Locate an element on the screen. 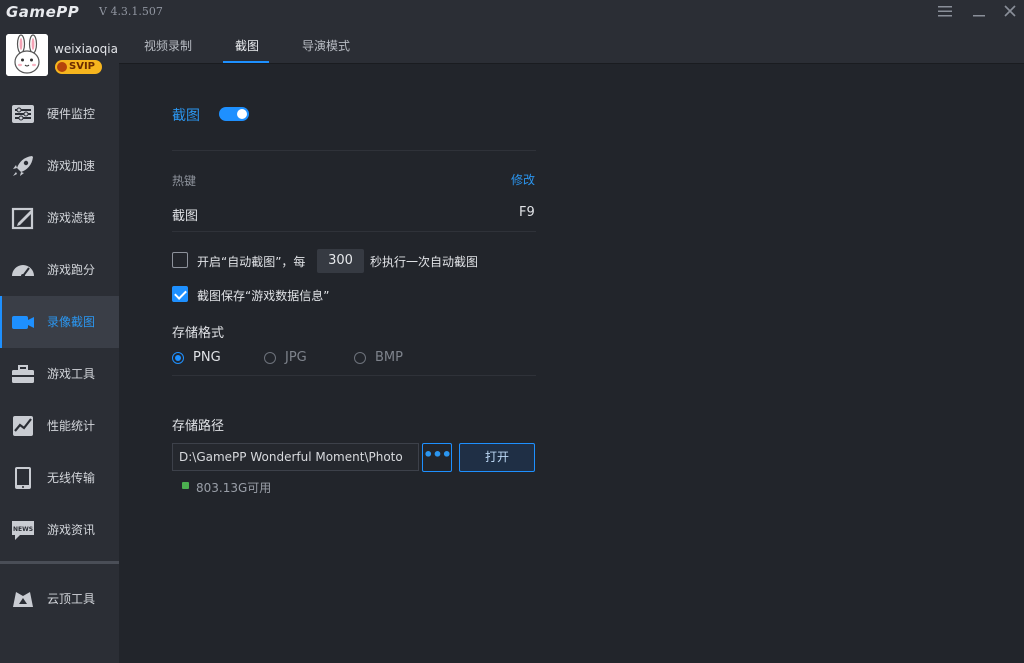 Image resolution: width=1024 pixels, height=663 pixels. filter-icon is located at coordinates (22, 218).